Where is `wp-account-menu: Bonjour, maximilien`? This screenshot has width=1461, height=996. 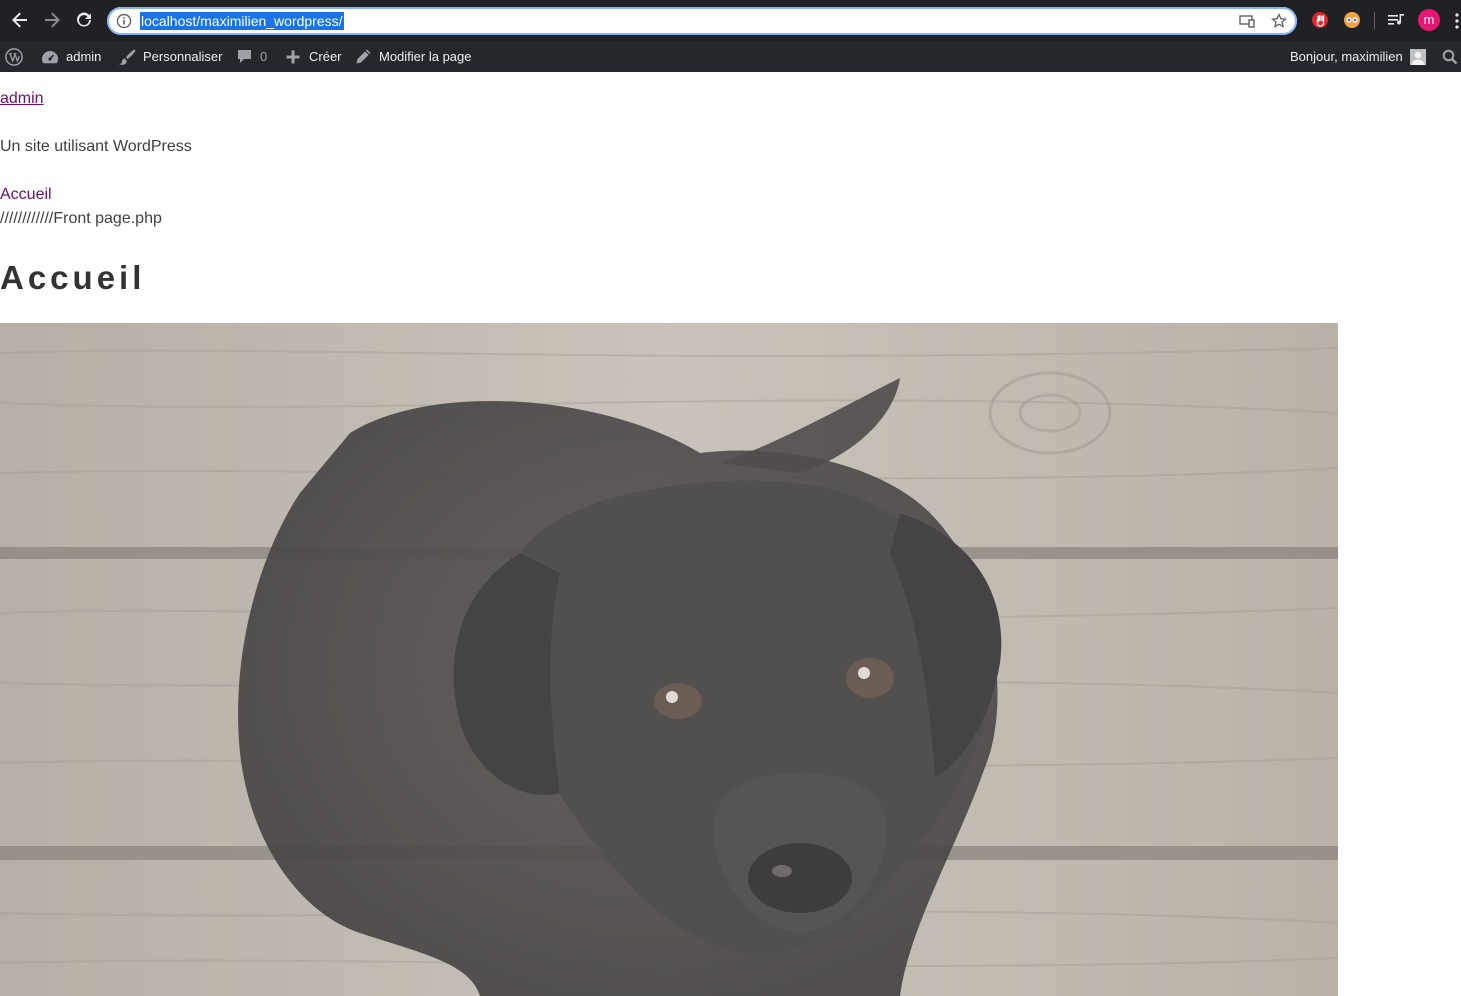
wp-account-menu: Bonjour, maximilien is located at coordinates (1358, 56).